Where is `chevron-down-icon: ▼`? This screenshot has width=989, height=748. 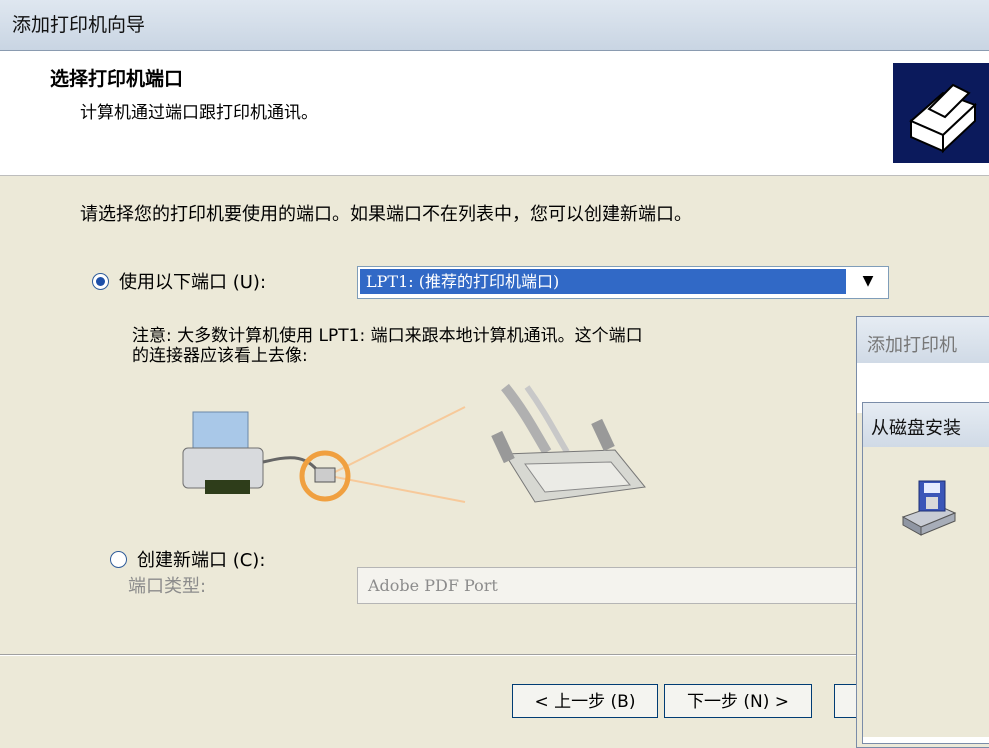
chevron-down-icon: ▼ is located at coordinates (868, 281).